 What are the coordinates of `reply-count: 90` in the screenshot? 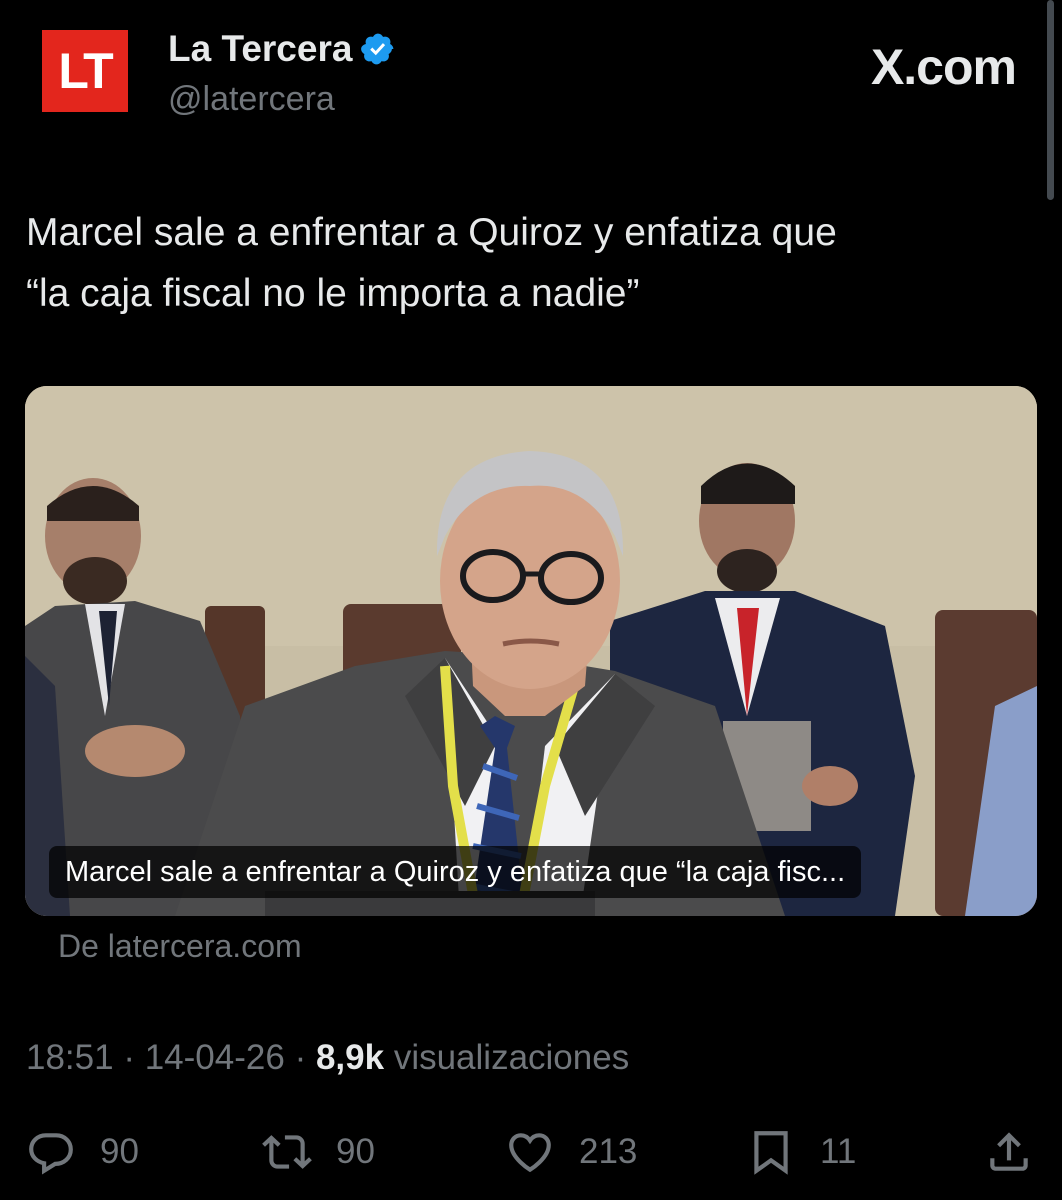 It's located at (119, 1151).